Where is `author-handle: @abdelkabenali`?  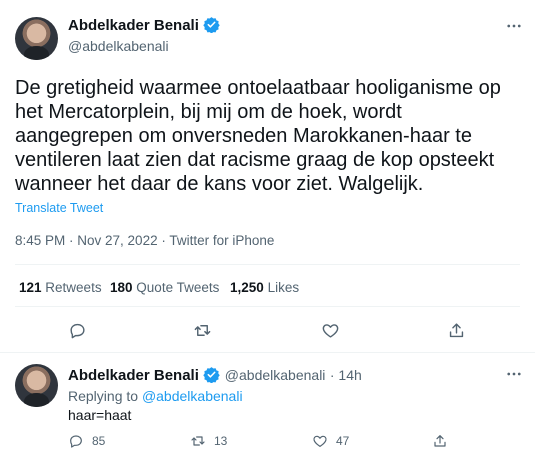
author-handle: @abdelkabenali is located at coordinates (118, 46).